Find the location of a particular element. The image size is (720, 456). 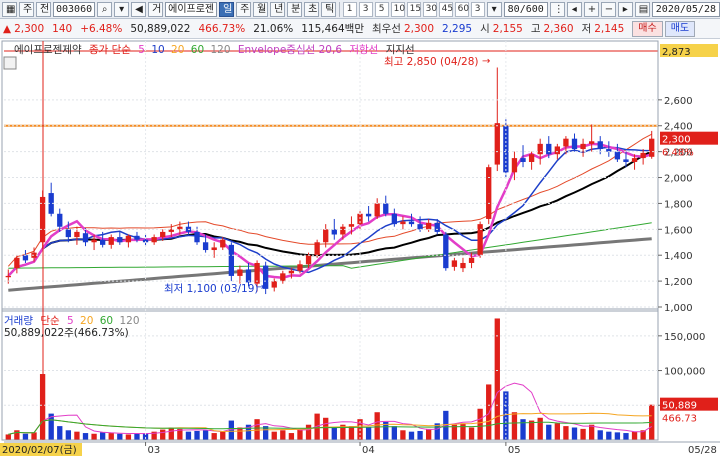

price-tick-label: 2,000 is located at coordinates (678, 179).